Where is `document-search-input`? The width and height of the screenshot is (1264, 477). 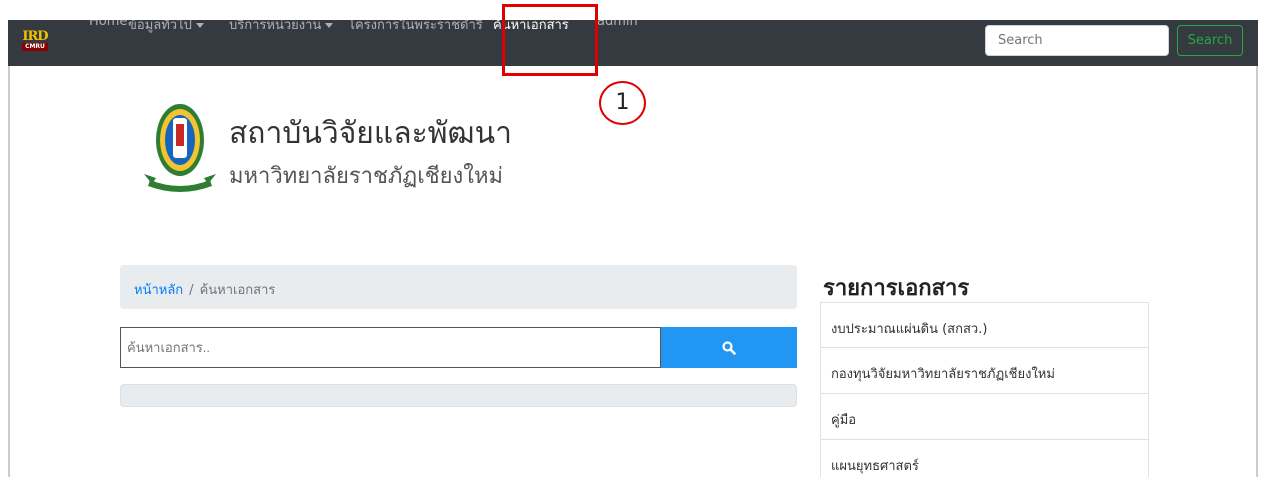
document-search-input is located at coordinates (390, 347).